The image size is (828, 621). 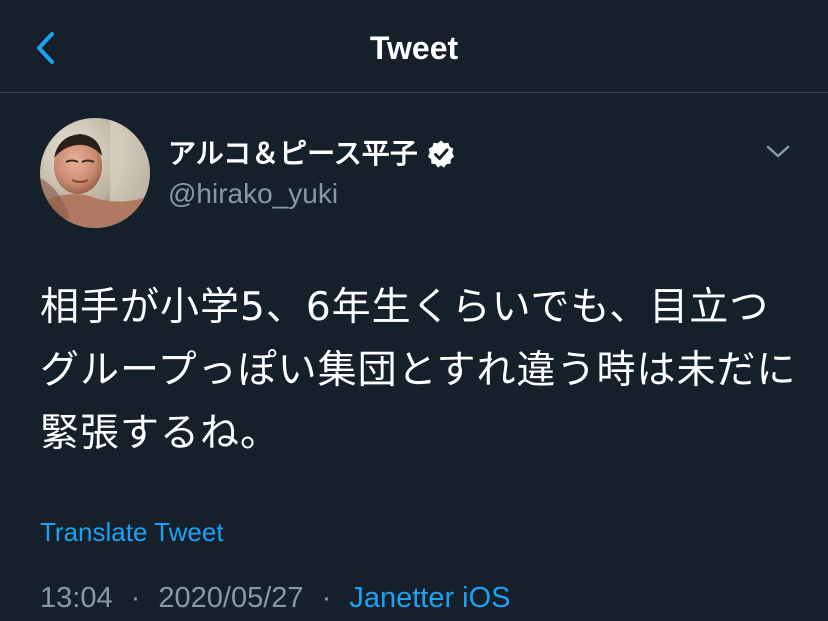 I want to click on tweet-menu-button, so click(x=778, y=152).